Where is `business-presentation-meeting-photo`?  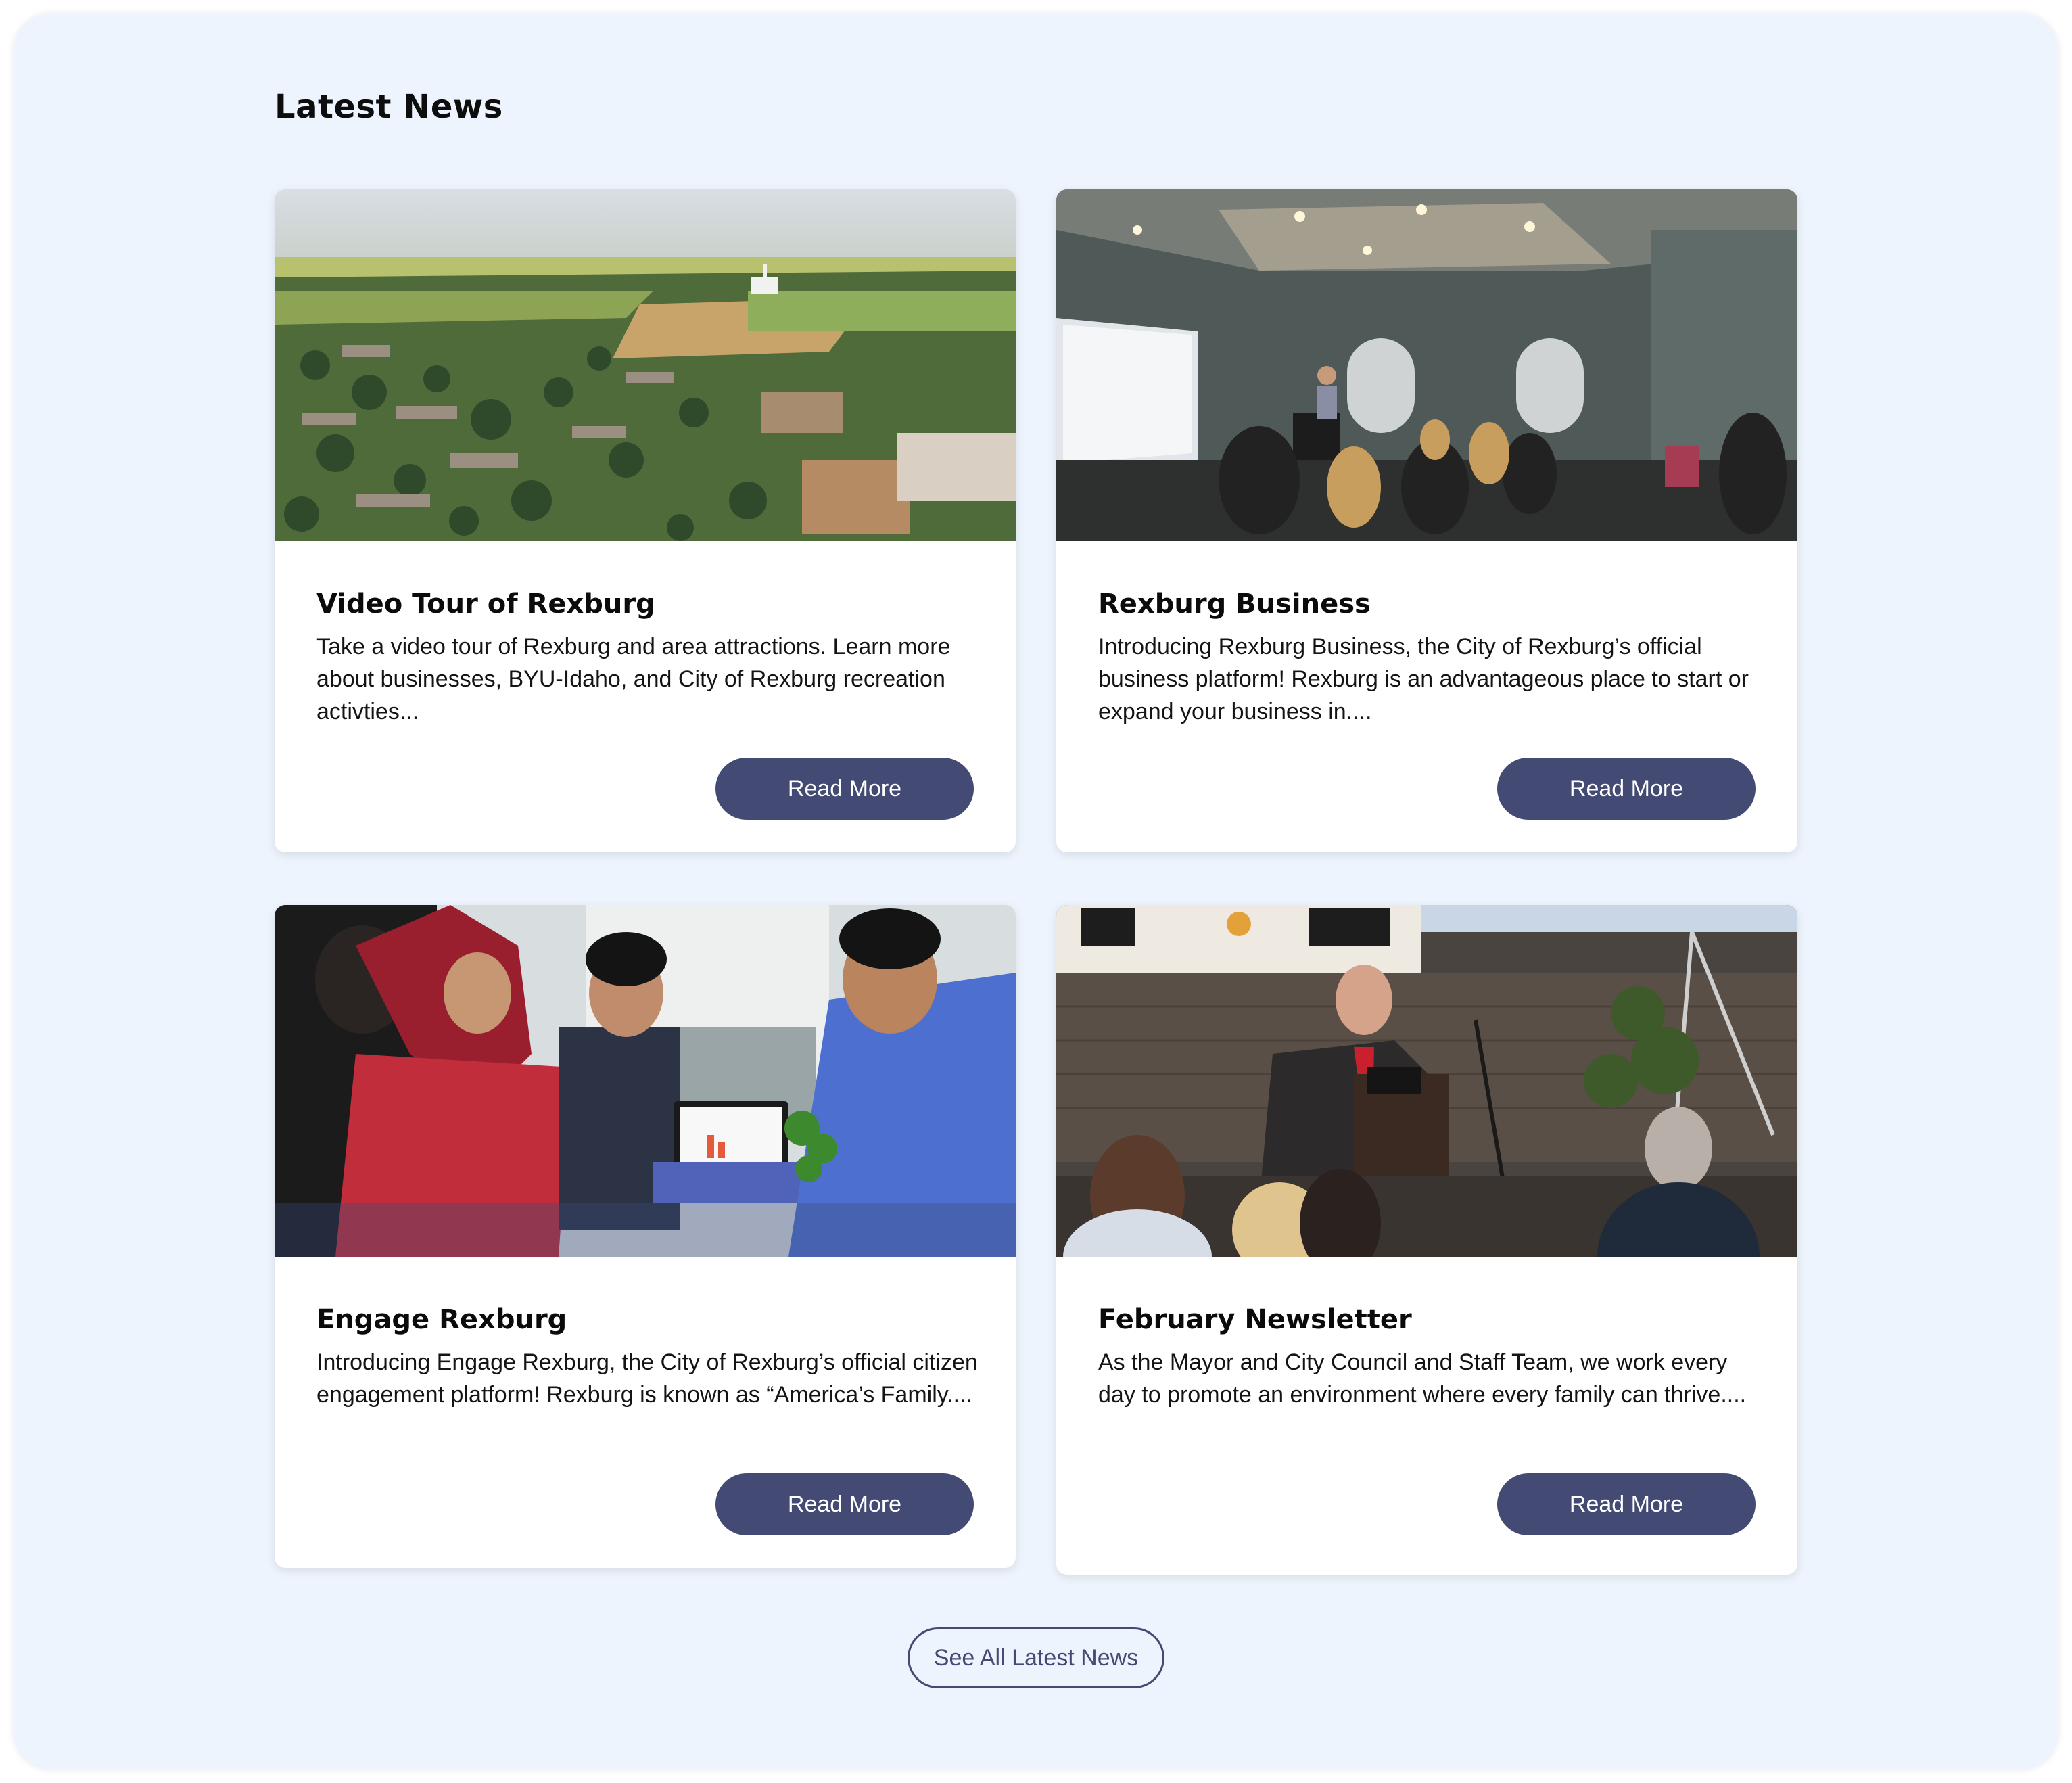
business-presentation-meeting-photo is located at coordinates (1426, 365).